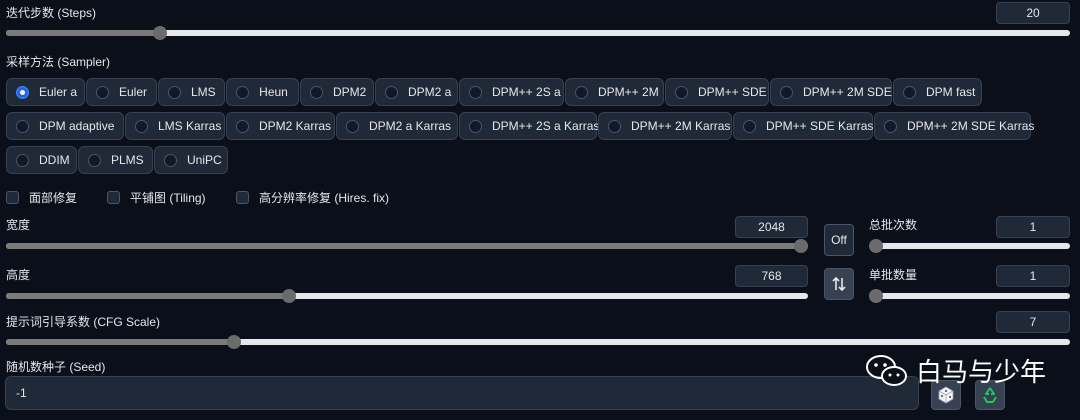 The width and height of the screenshot is (1080, 420). What do you see at coordinates (324, 198) in the screenshot?
I see `hires-fix-label: 高分辨率修复 (Hires. fix)` at bounding box center [324, 198].